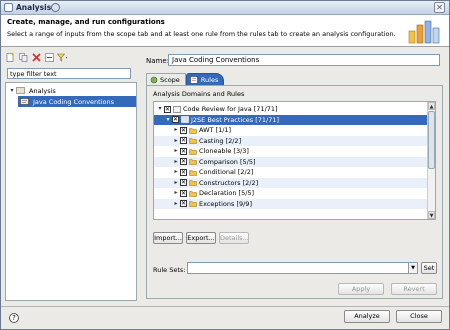 The image size is (450, 330). I want to click on help-icon: ?, so click(14, 318).